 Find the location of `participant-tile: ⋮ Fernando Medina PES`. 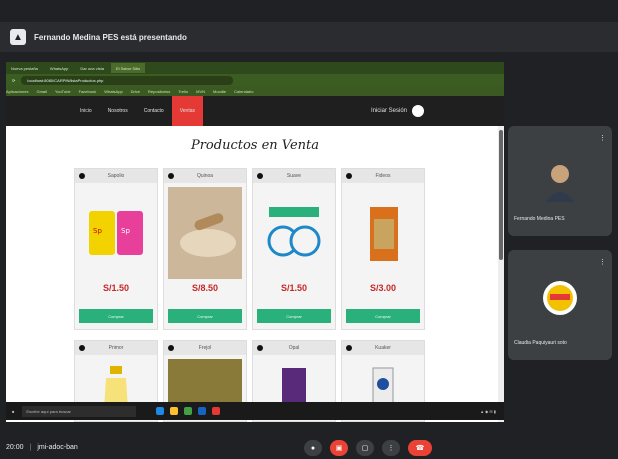

participant-tile: ⋮ Fernando Medina PES is located at coordinates (560, 181).